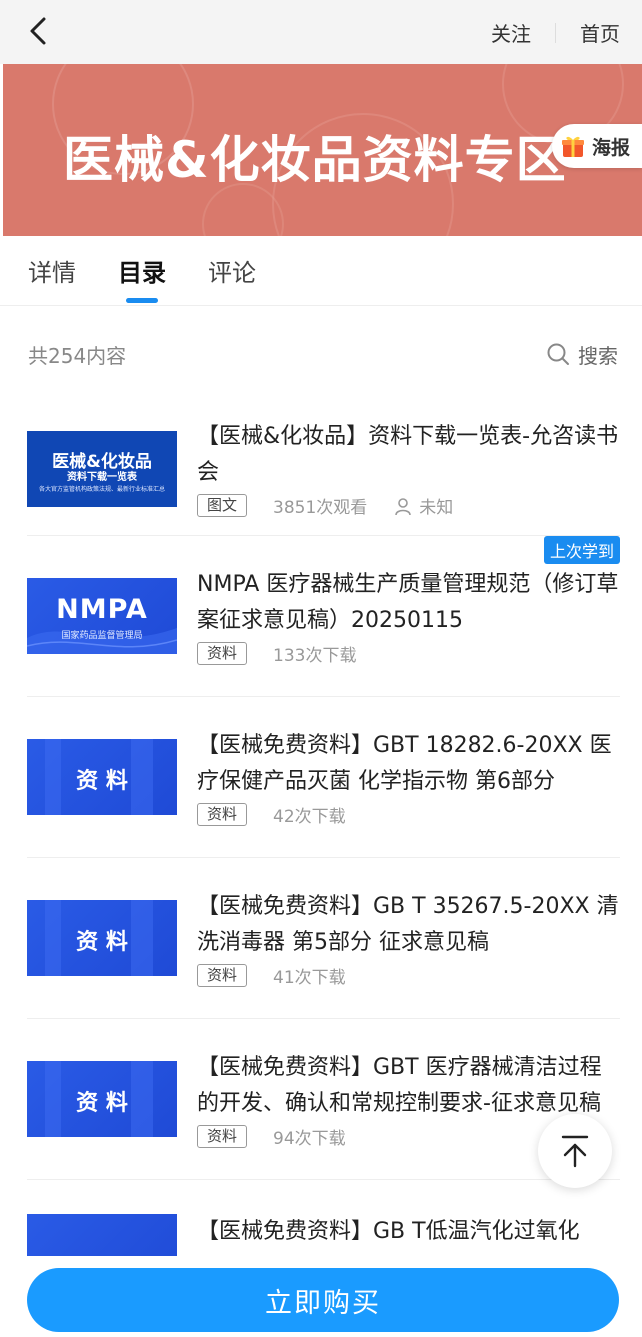  I want to click on item-meta: 资料 42次下载, so click(408, 814).